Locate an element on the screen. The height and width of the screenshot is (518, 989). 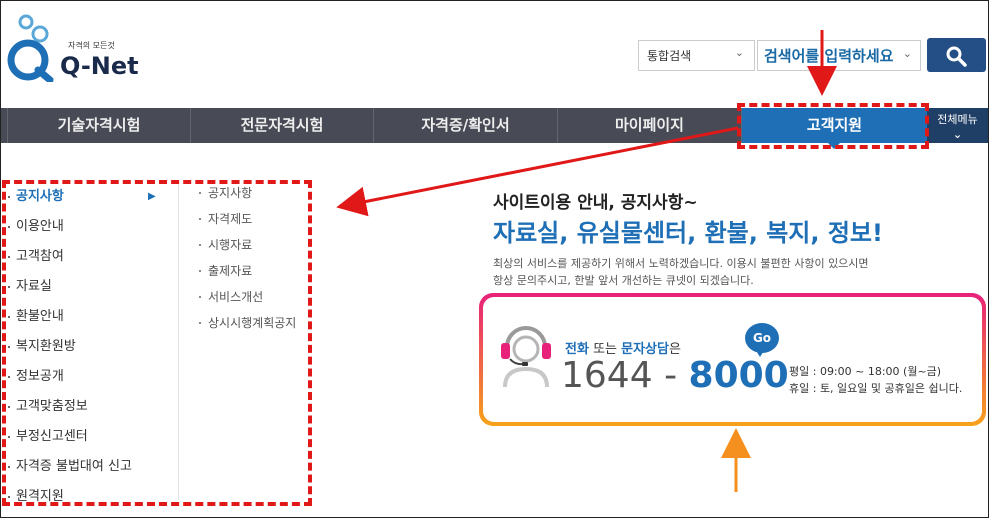
phone-number: 1644 - 8000 is located at coordinates (675, 375).